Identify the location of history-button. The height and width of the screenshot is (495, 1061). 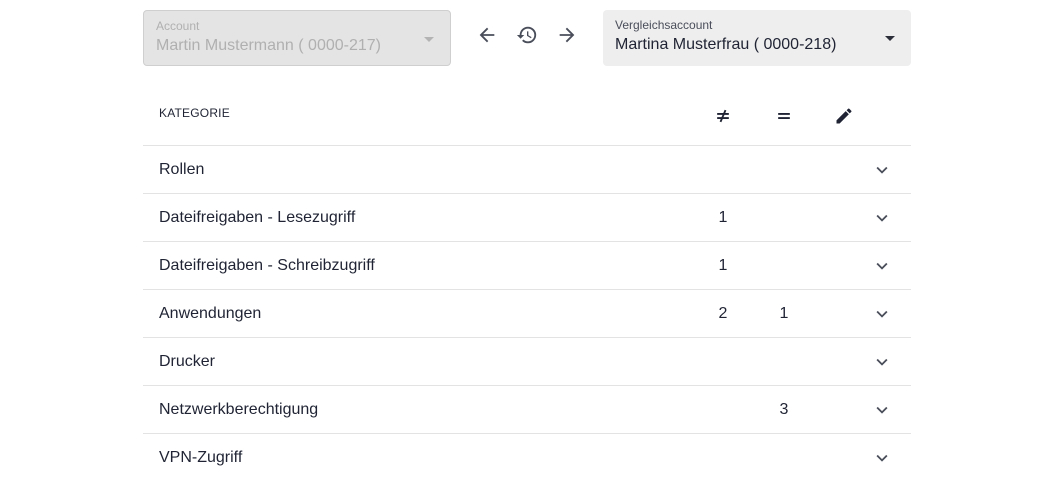
(527, 35).